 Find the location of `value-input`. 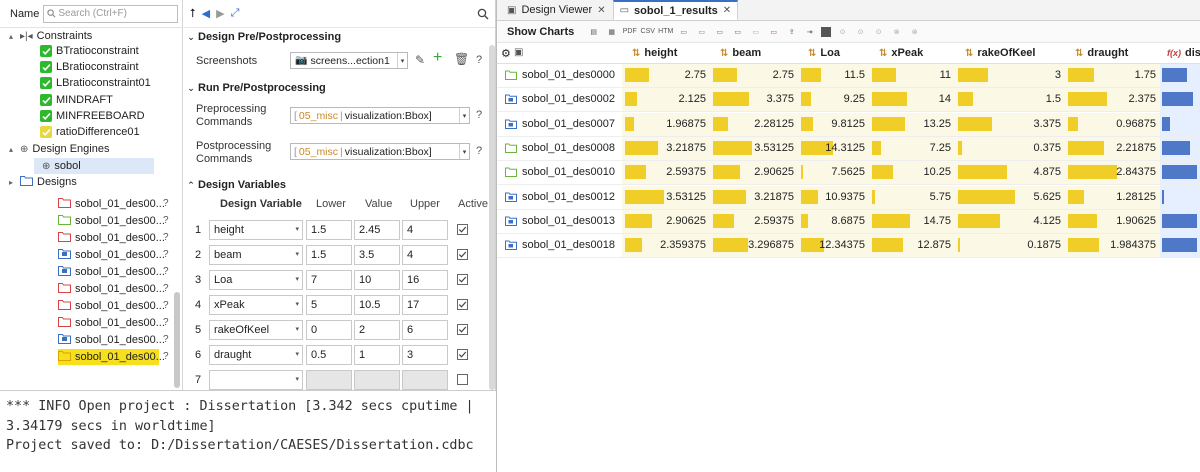

value-input is located at coordinates (377, 380).